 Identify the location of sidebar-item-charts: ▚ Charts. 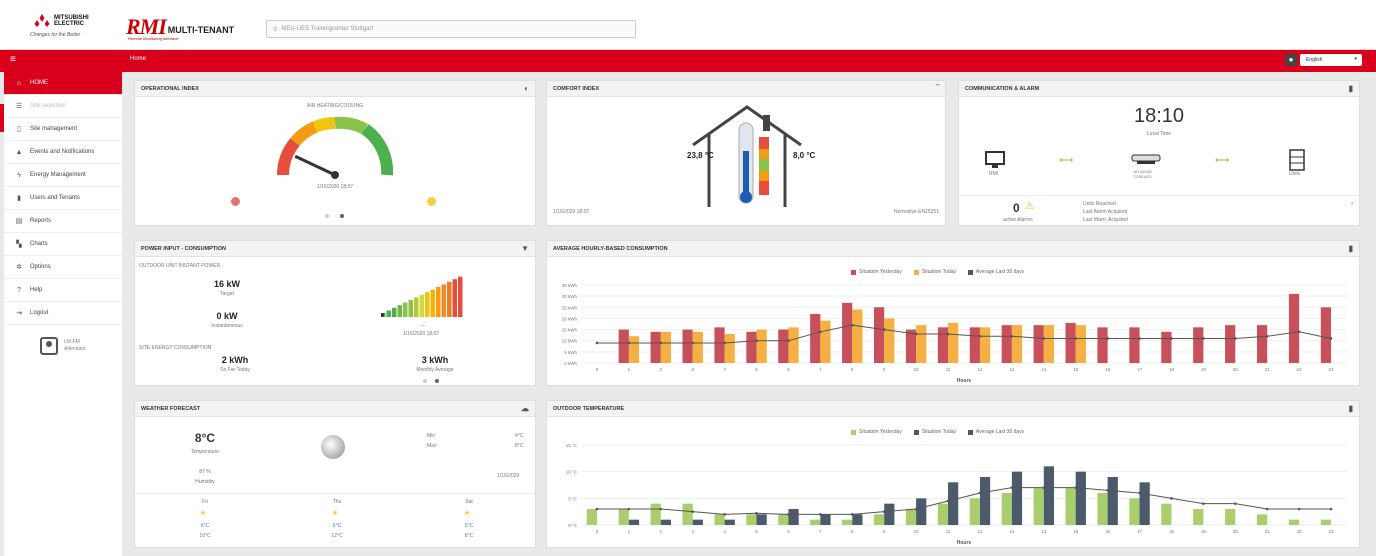
(63, 244).